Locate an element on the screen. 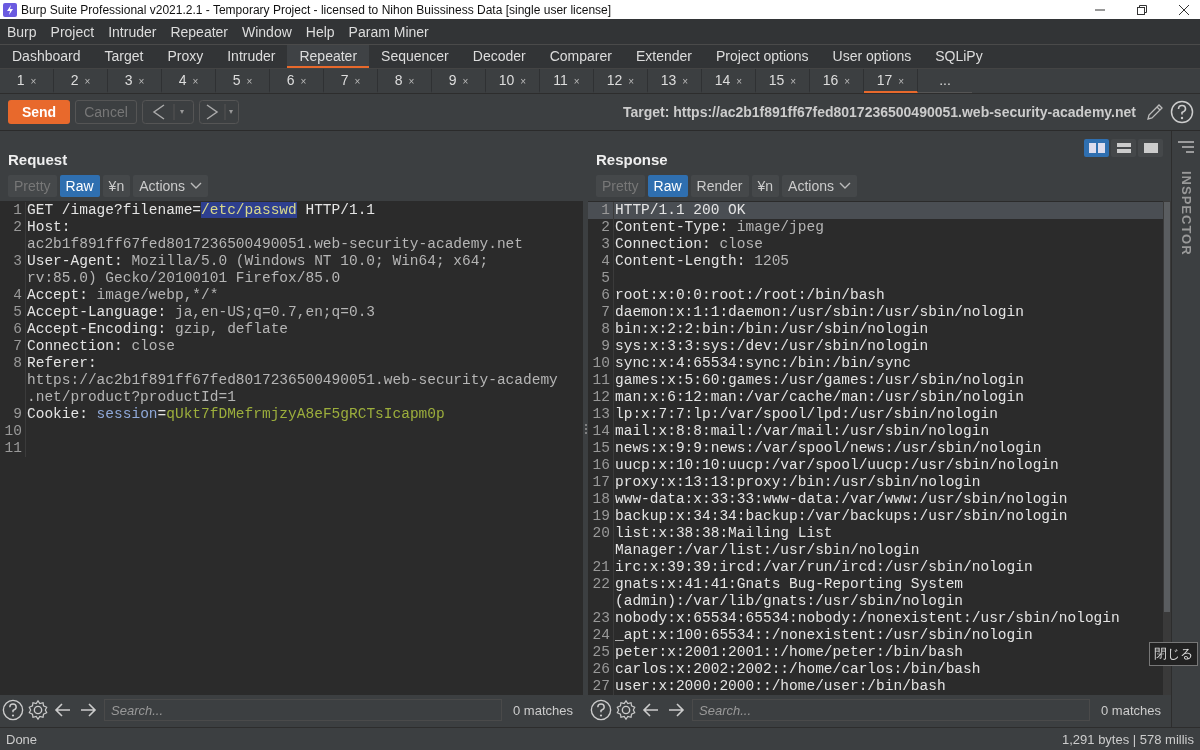 This screenshot has height=750, width=1200. line-number: 6 is located at coordinates (13, 329).